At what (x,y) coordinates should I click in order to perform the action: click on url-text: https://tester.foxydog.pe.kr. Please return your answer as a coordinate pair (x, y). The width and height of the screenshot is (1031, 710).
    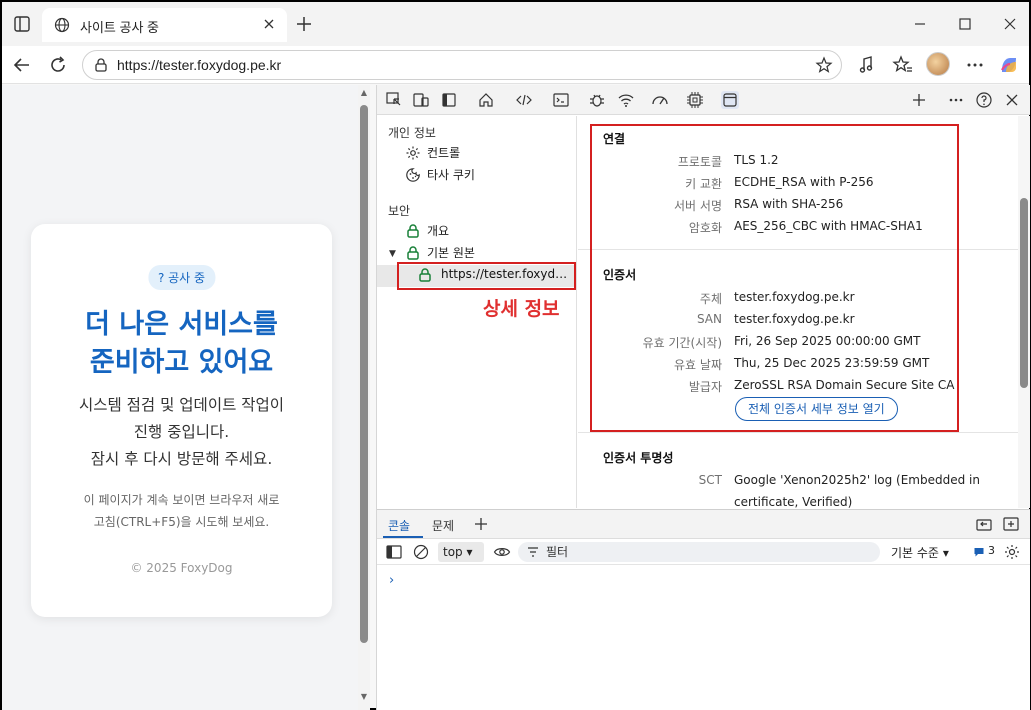
    Looking at the image, I should click on (199, 65).